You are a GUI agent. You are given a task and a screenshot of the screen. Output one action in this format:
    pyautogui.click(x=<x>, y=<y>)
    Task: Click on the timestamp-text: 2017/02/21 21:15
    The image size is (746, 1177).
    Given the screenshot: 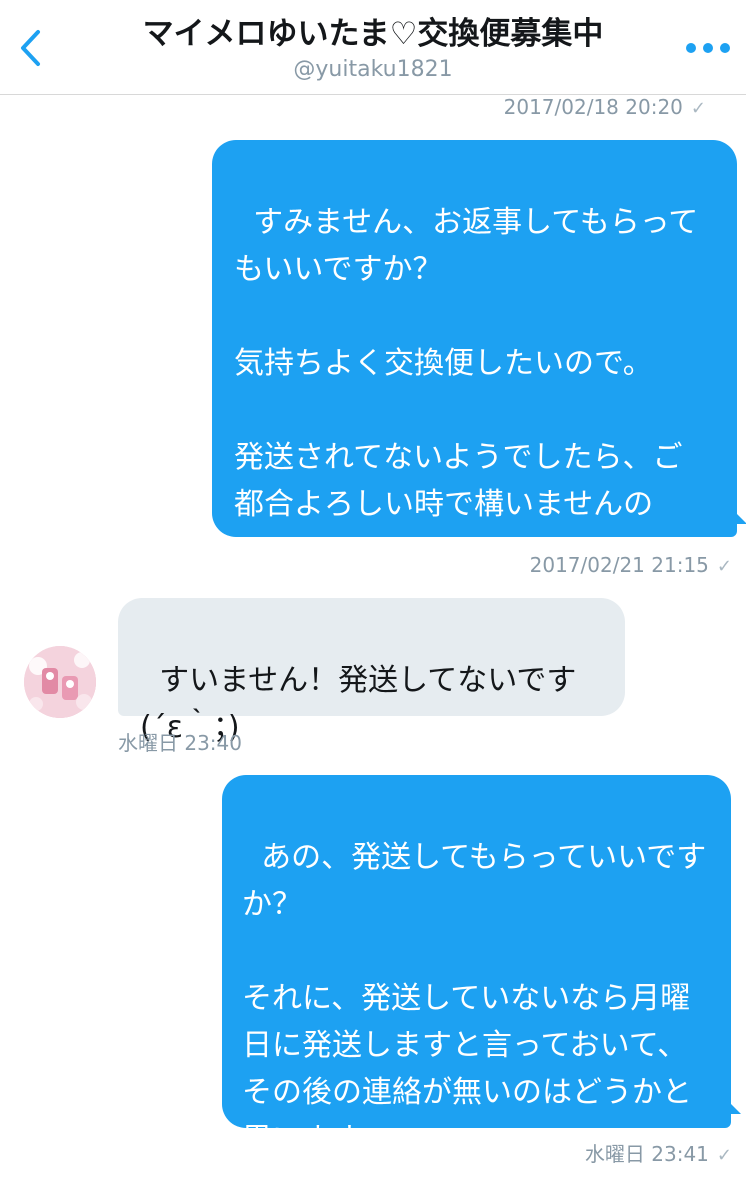 What is the action you would take?
    pyautogui.click(x=619, y=565)
    